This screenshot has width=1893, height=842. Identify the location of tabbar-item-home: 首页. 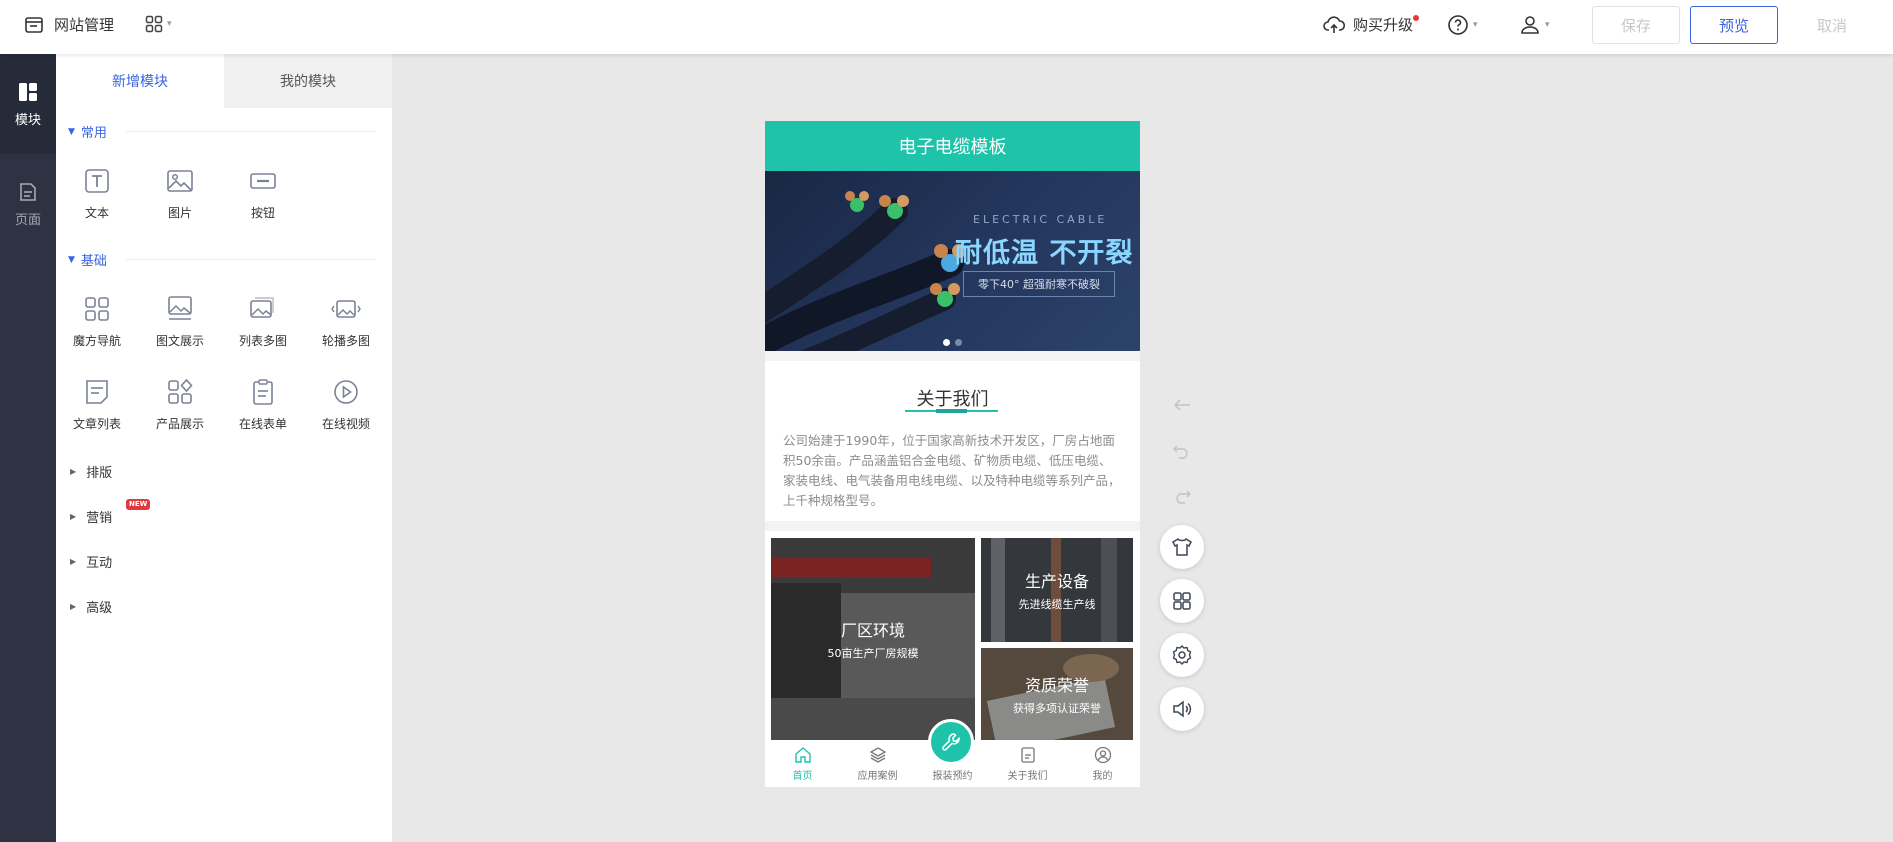
(802, 764).